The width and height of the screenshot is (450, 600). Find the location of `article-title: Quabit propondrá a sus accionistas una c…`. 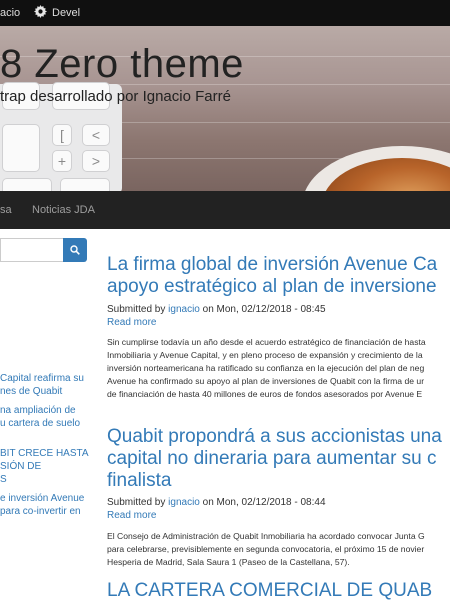

article-title: Quabit propondrá a sus accionistas una c… is located at coordinates (274, 459).